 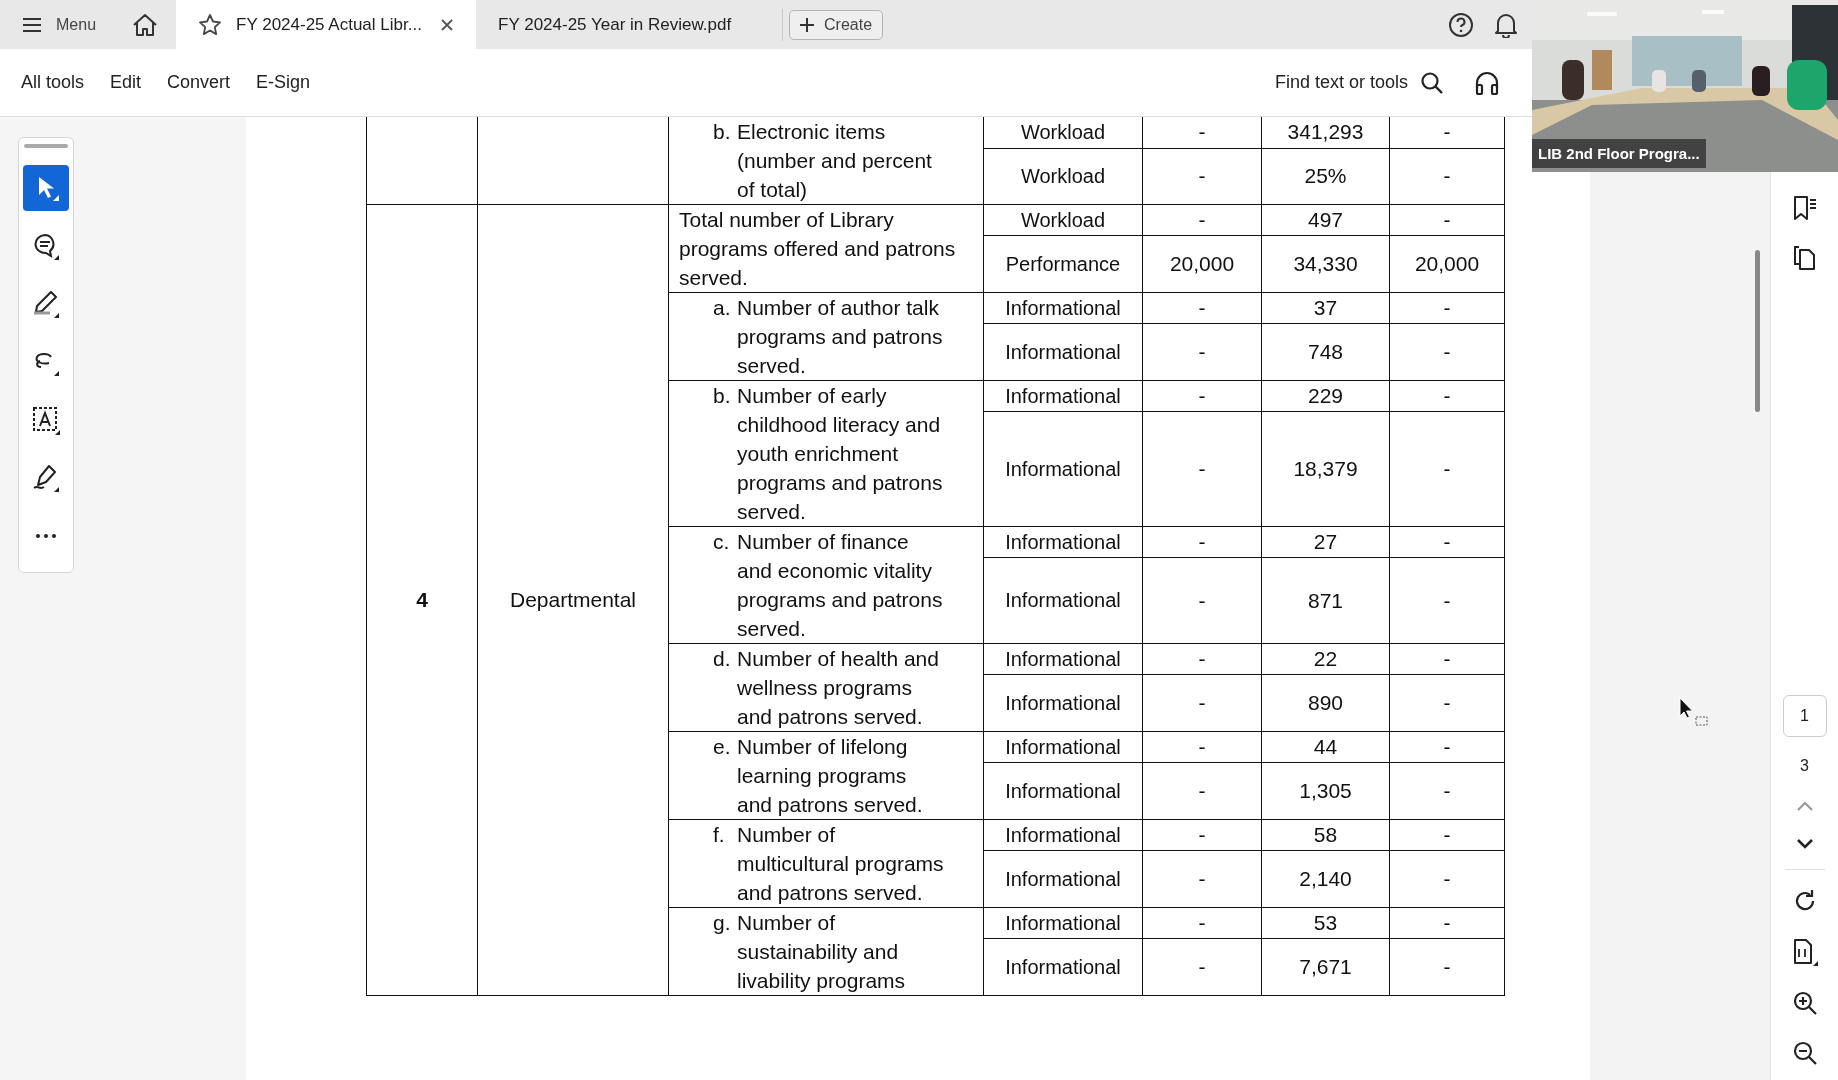 What do you see at coordinates (722, 747) in the screenshot?
I see `list-letter: e.` at bounding box center [722, 747].